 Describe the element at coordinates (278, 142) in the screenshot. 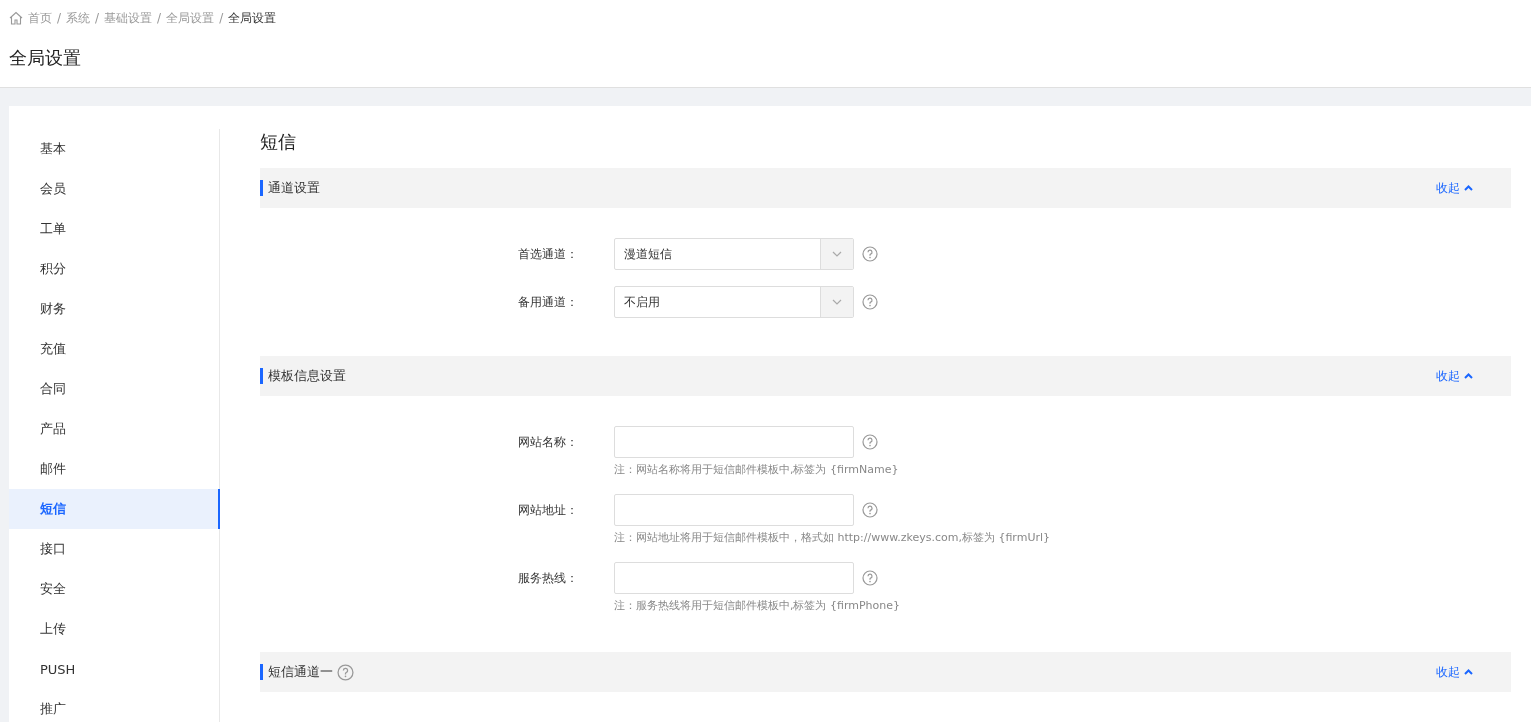

I see `content-title: 短信` at that location.